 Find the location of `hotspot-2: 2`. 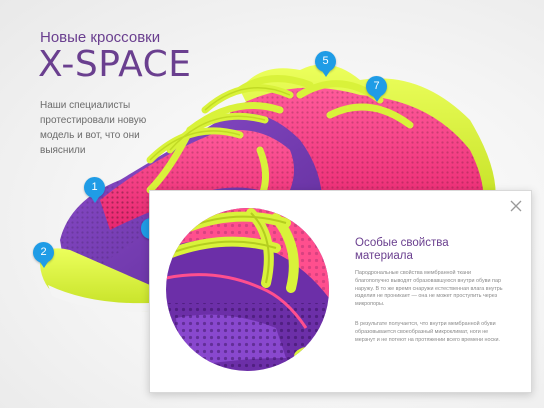

hotspot-2: 2 is located at coordinates (43, 255).